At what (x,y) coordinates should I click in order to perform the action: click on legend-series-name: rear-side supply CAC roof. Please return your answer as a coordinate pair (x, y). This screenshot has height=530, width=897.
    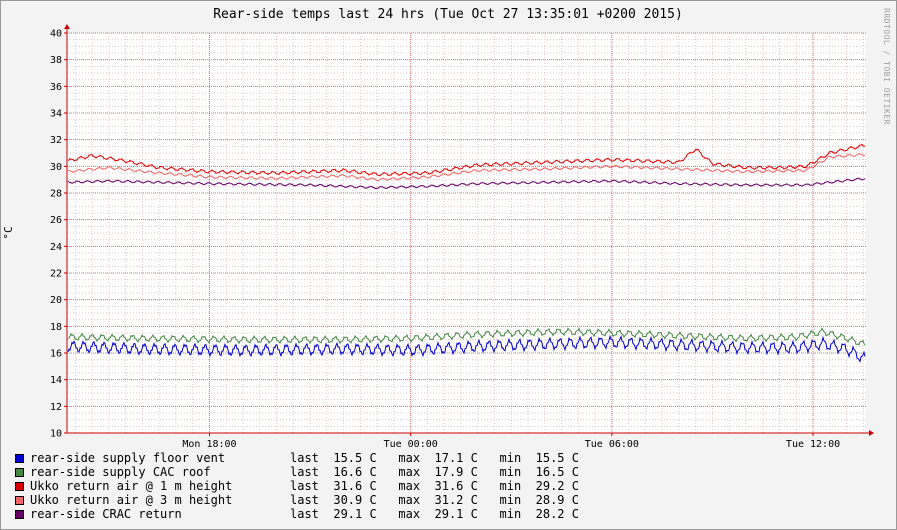
    Looking at the image, I should click on (120, 472).